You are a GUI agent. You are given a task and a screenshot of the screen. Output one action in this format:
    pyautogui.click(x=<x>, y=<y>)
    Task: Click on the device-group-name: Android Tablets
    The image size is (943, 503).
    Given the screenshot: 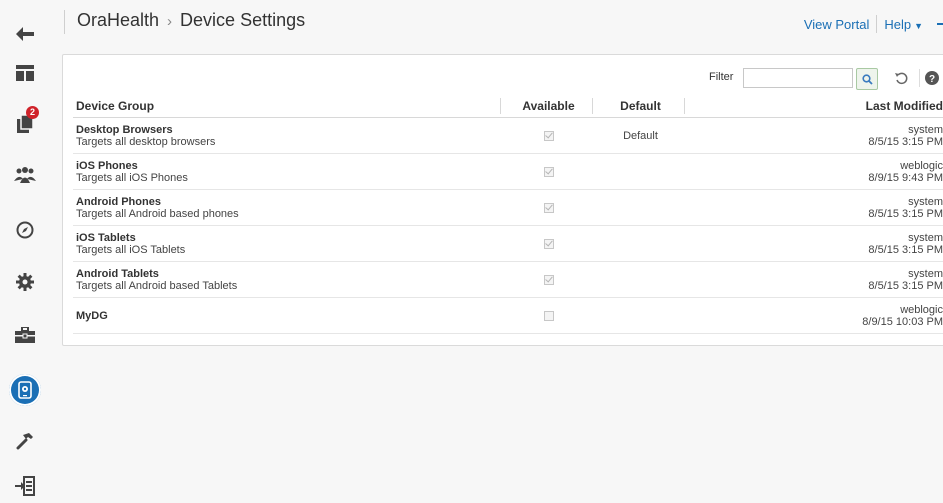 What is the action you would take?
    pyautogui.click(x=288, y=274)
    